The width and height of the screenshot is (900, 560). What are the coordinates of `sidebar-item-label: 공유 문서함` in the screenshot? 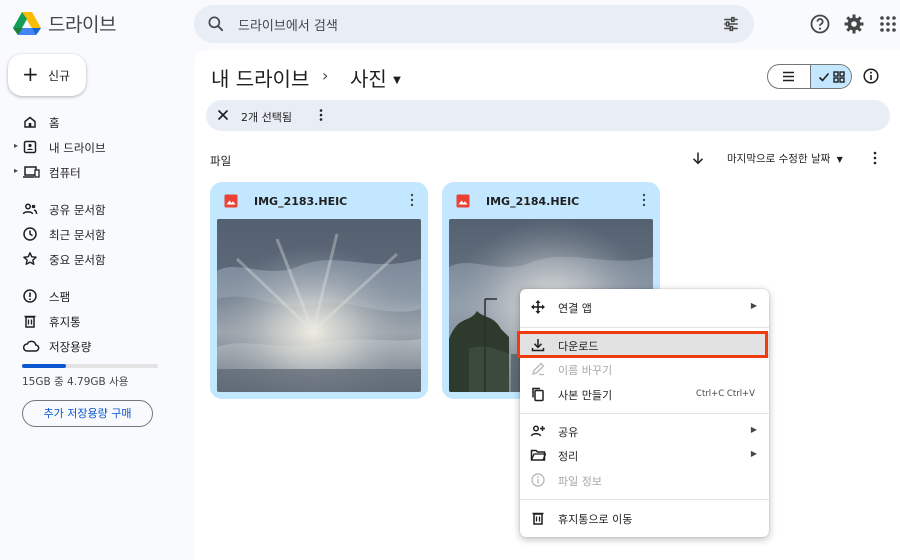 It's located at (77, 210).